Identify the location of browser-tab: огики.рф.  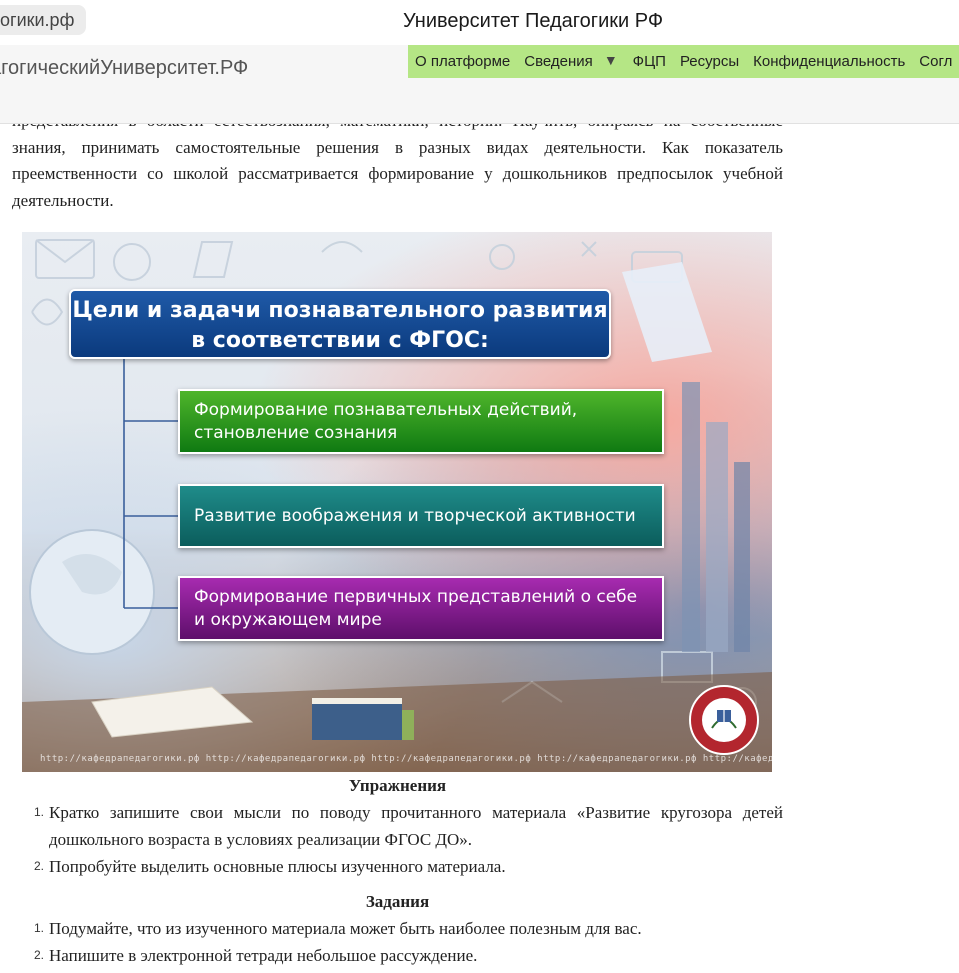
(43, 20).